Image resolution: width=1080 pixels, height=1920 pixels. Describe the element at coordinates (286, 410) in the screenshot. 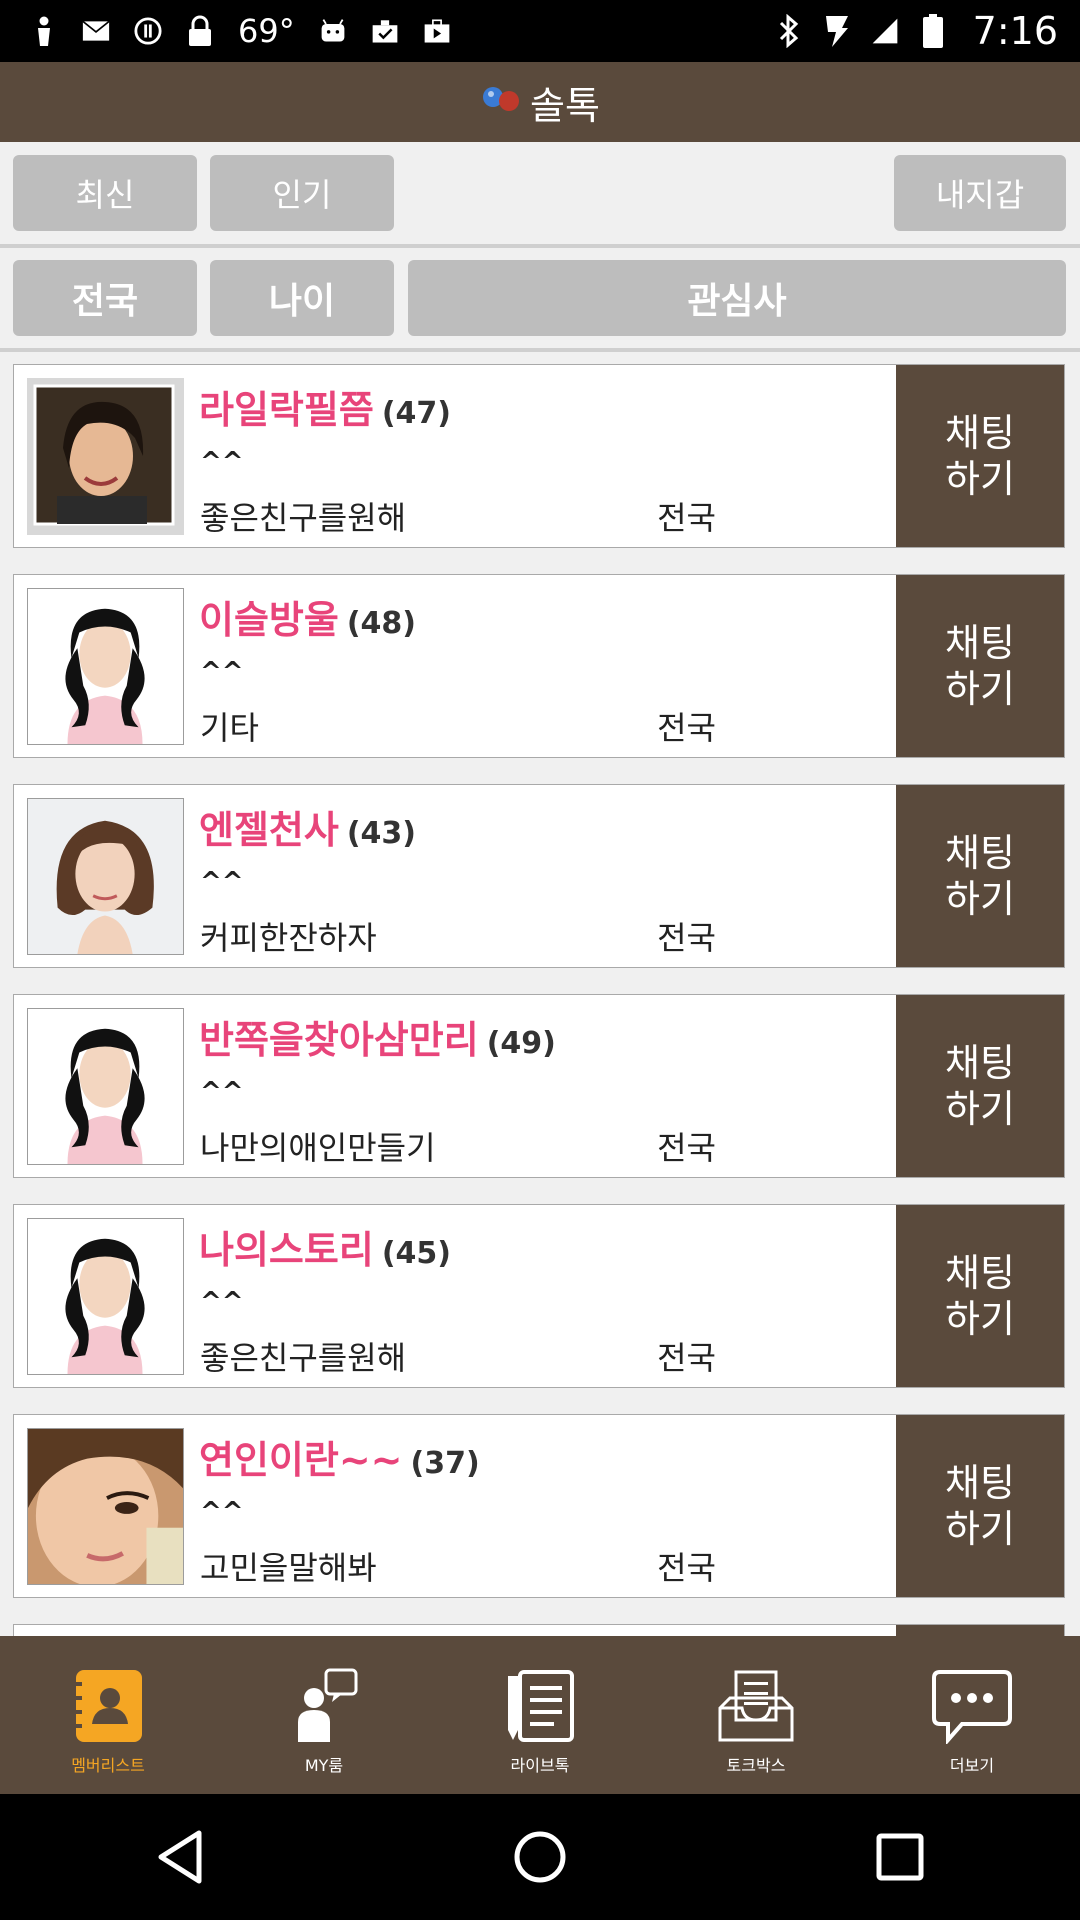

I see `nickname: 라일락필쯤` at that location.